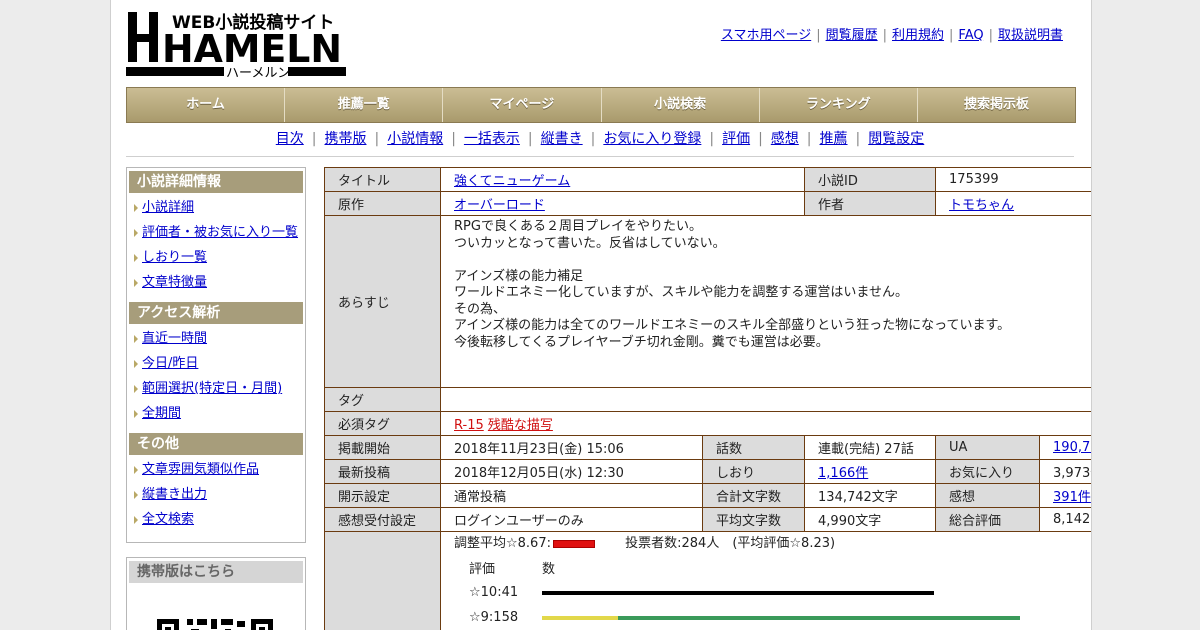 The image size is (1200, 630). I want to click on total-eval: 8,142pt, so click(1065, 519).